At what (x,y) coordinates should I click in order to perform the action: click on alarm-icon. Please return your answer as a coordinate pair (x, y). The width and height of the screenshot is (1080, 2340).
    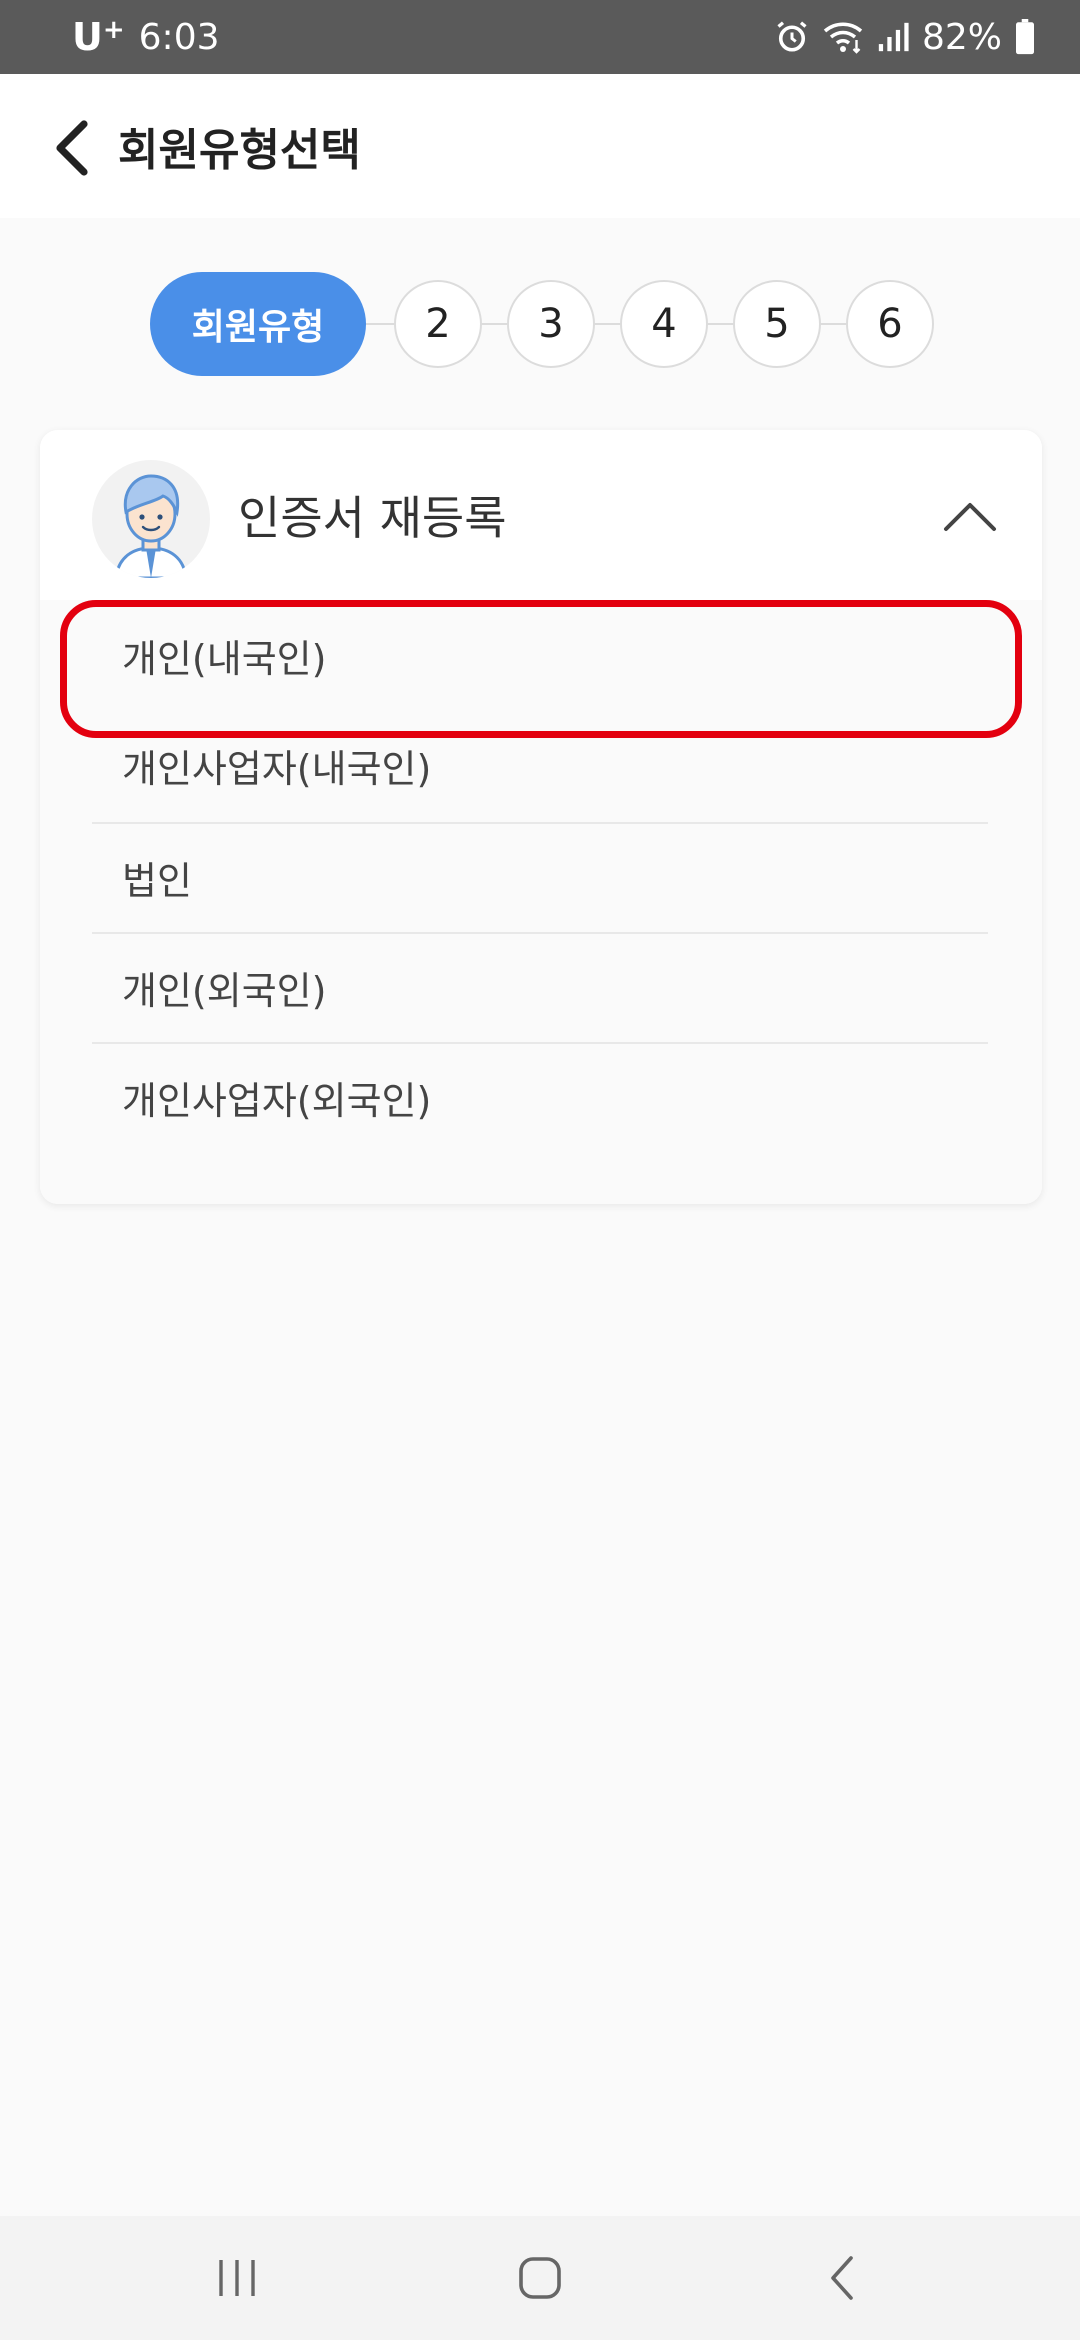
    Looking at the image, I should click on (792, 37).